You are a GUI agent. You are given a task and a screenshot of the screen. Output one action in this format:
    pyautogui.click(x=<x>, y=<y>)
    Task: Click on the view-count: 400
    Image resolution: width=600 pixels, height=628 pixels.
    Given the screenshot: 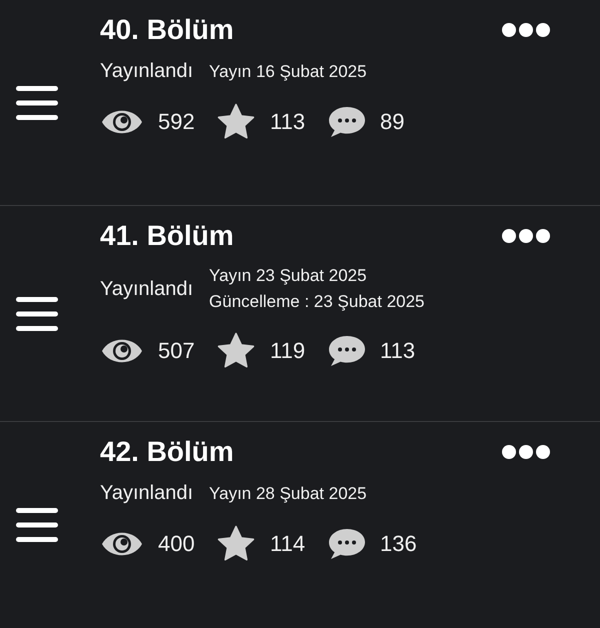 What is the action you would take?
    pyautogui.click(x=177, y=544)
    